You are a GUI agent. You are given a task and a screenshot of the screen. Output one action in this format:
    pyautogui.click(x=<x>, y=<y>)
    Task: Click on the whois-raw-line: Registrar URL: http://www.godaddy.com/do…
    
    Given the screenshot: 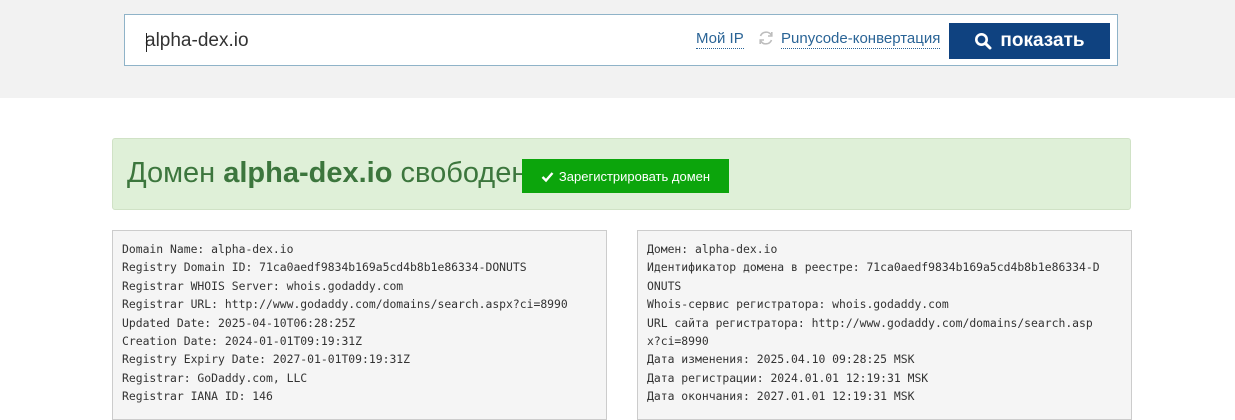 What is the action you would take?
    pyautogui.click(x=345, y=304)
    